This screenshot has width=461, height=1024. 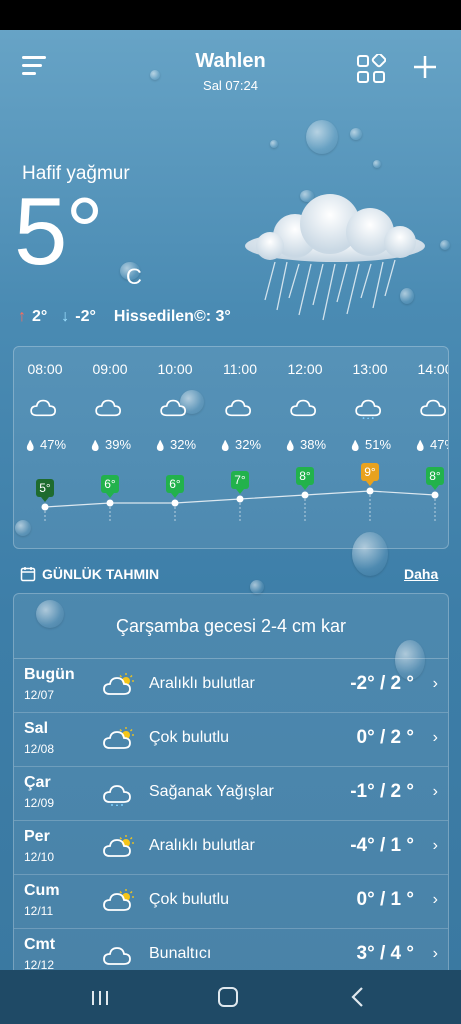 What do you see at coordinates (335, 257) in the screenshot?
I see `rain-cloud-icon` at bounding box center [335, 257].